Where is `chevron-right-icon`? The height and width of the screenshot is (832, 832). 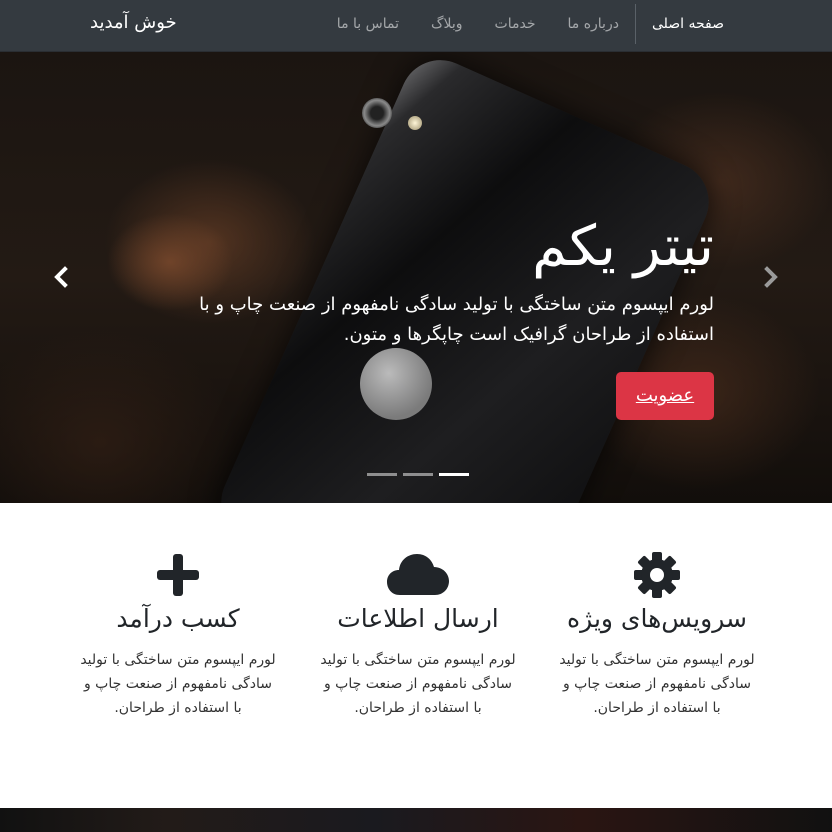 chevron-right-icon is located at coordinates (771, 277).